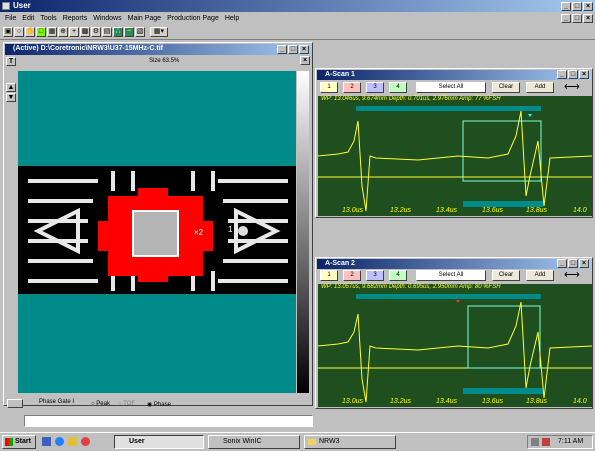 Image resolution: width=595 pixels, height=451 pixels. What do you see at coordinates (451, 275) in the screenshot?
I see `ascan2-select-all-button: Select All` at bounding box center [451, 275].